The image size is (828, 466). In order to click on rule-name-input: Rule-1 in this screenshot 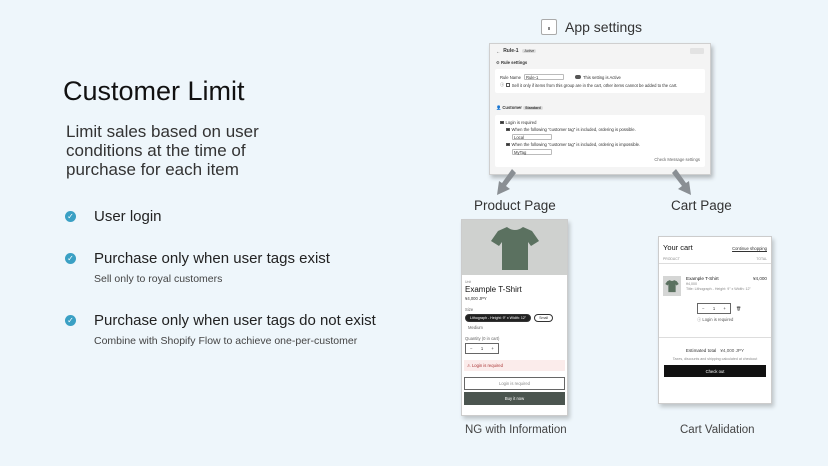, I will do `click(543, 77)`.